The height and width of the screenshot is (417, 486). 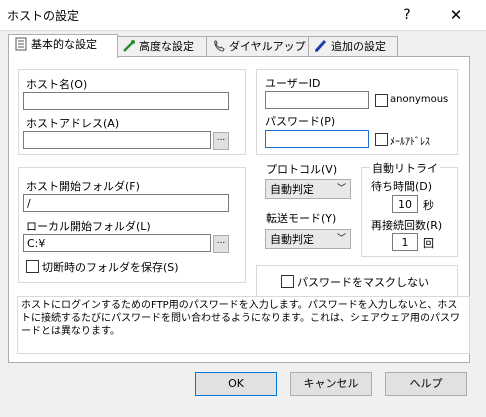 I want to click on local-folder-input: C:¥, so click(x=117, y=243).